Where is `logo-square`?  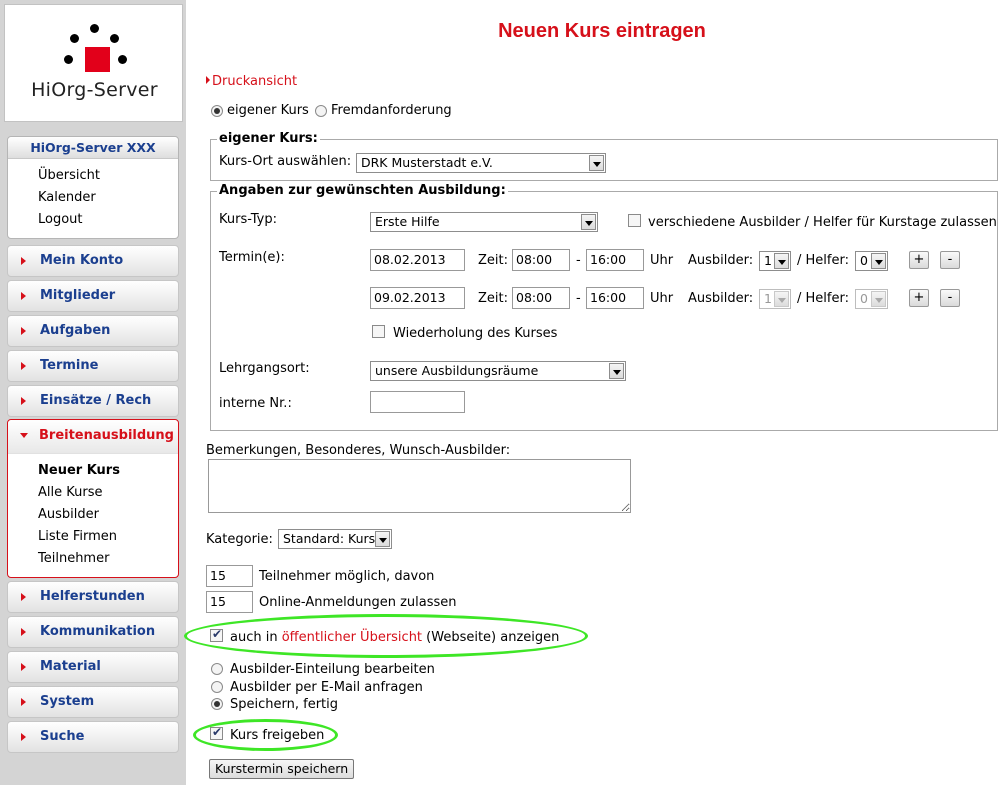
logo-square is located at coordinates (97, 59).